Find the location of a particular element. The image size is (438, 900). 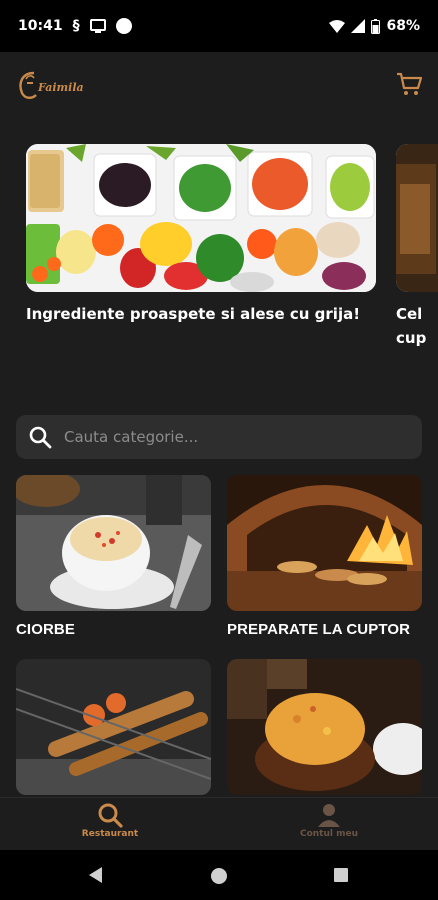

nav-item-restaurant: Restaurant is located at coordinates (110, 820).